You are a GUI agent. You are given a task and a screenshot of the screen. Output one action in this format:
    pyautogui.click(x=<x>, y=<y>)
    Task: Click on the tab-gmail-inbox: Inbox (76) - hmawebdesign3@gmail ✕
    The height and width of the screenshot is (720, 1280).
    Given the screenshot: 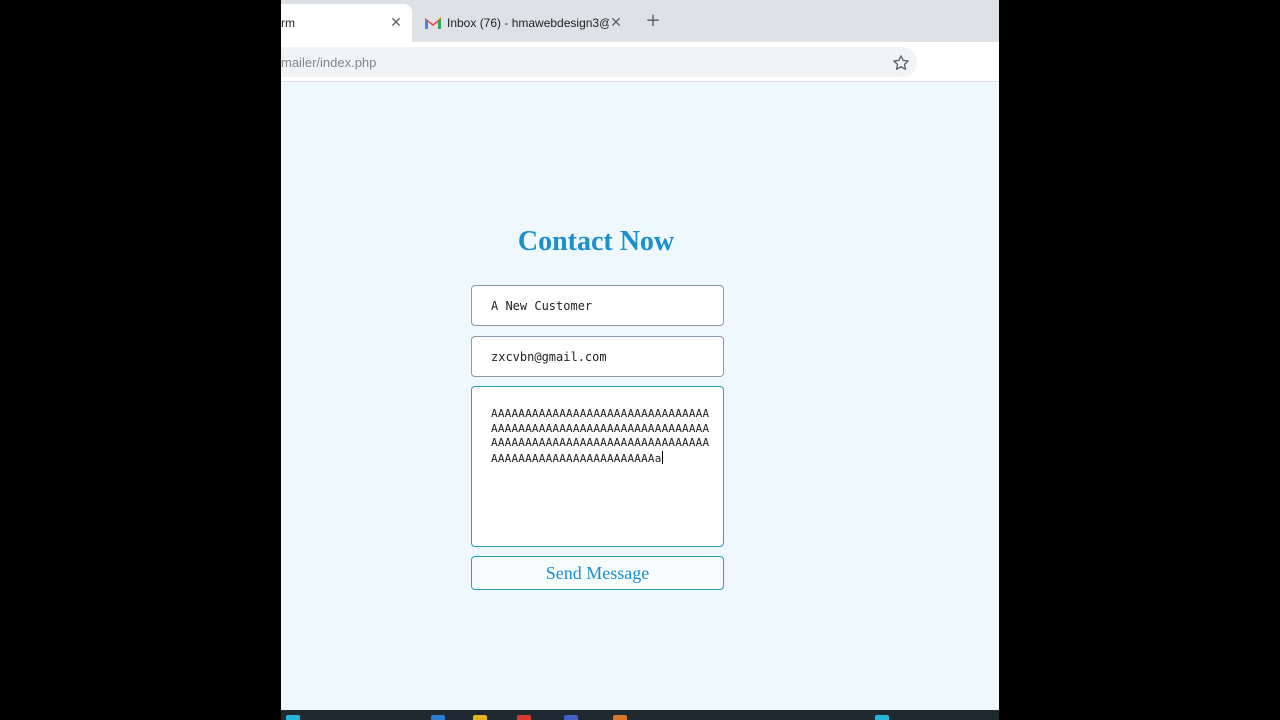 What is the action you would take?
    pyautogui.click(x=522, y=23)
    